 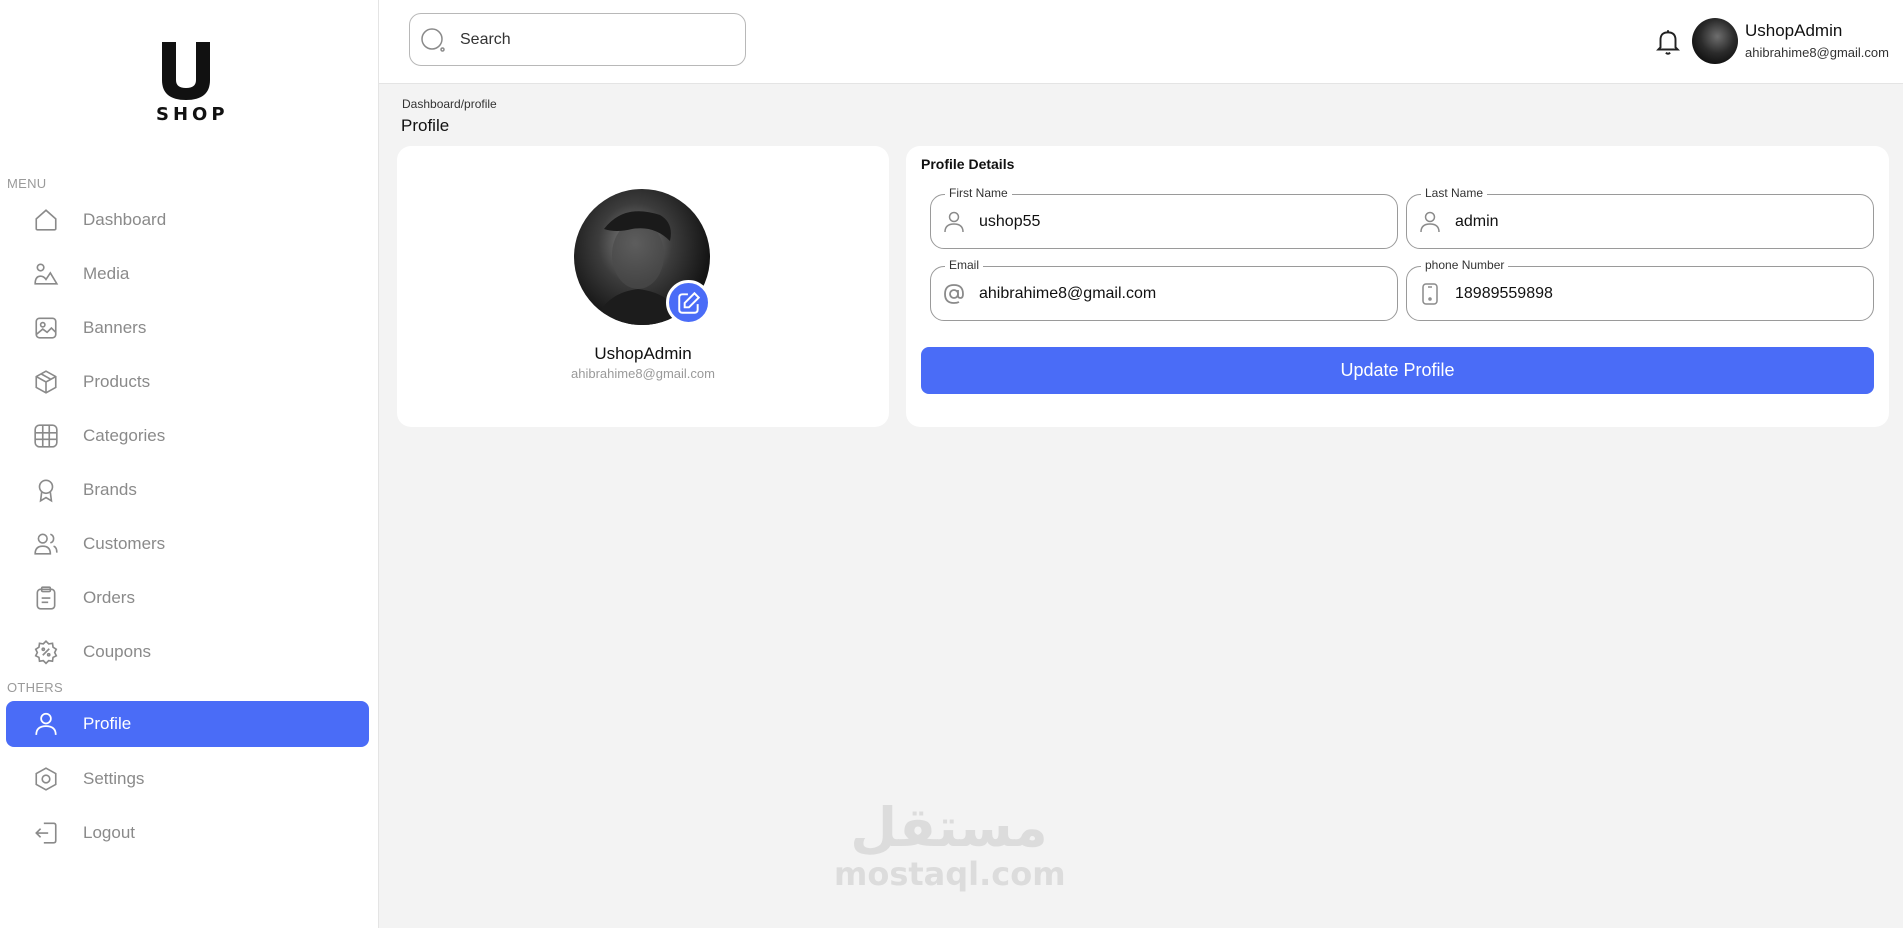 I want to click on sidebar-item-dashboard: Dashboard, so click(x=187, y=220).